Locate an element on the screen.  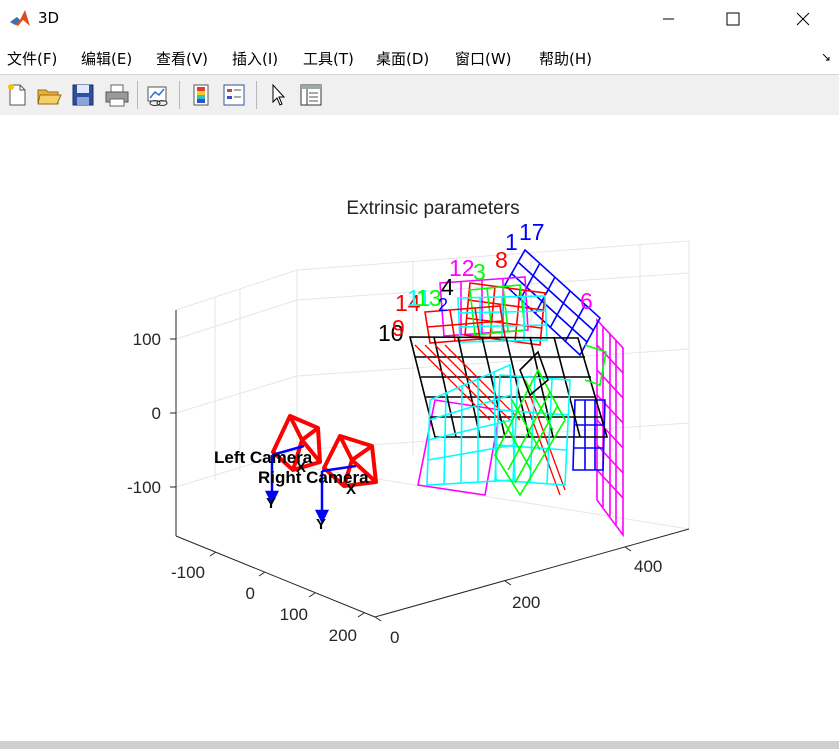
minimize-button is located at coordinates (669, 19).